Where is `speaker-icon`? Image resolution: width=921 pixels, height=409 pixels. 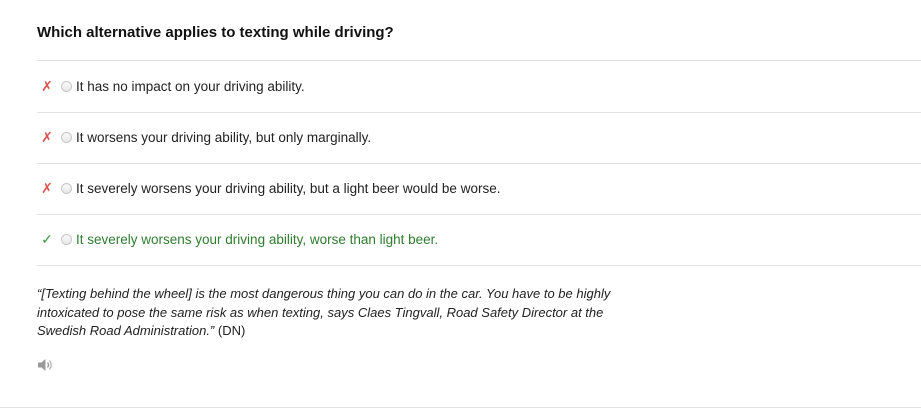 speaker-icon is located at coordinates (46, 365).